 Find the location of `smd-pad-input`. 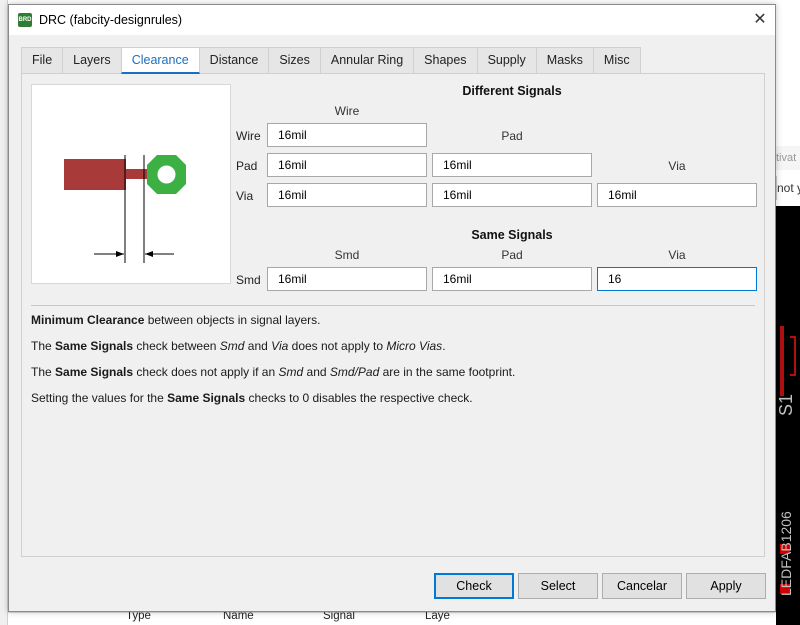

smd-pad-input is located at coordinates (512, 279).